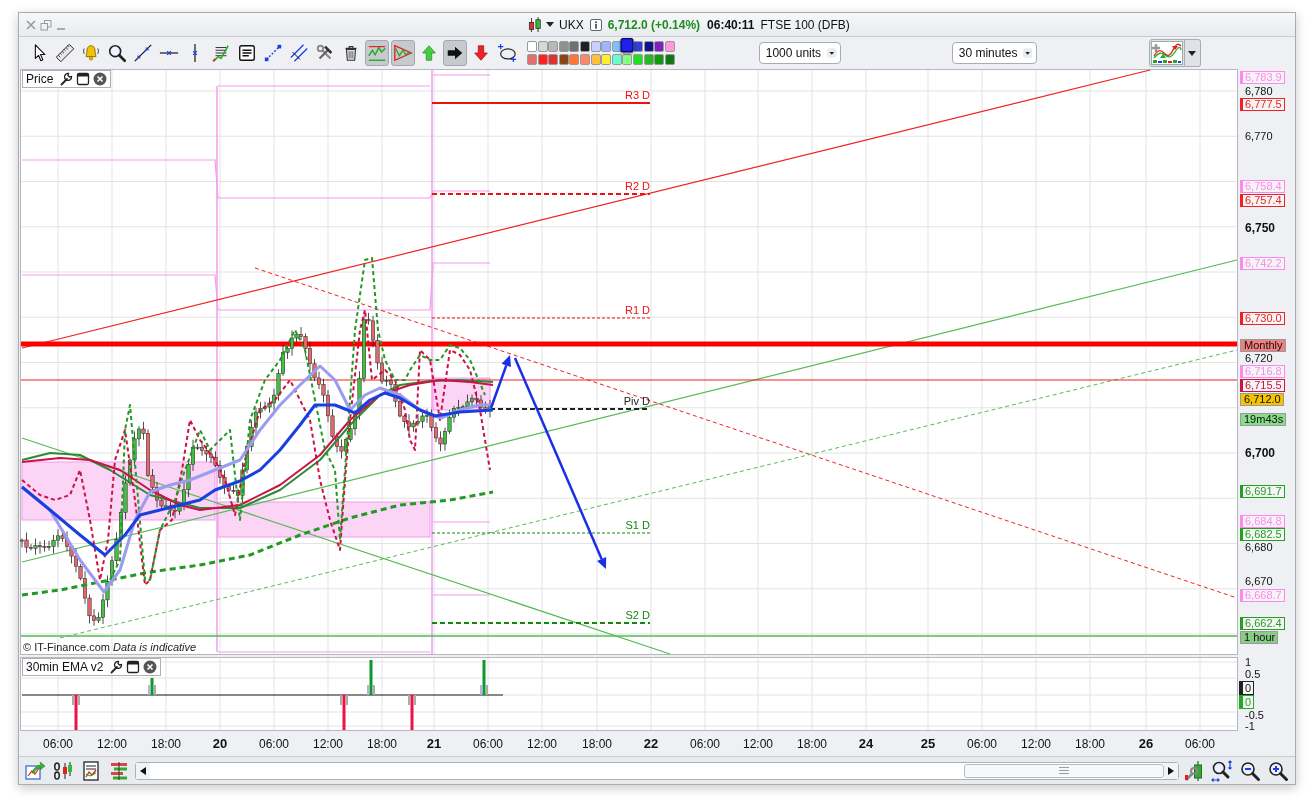 This screenshot has height=807, width=1314. I want to click on magnifier-icon, so click(117, 53).